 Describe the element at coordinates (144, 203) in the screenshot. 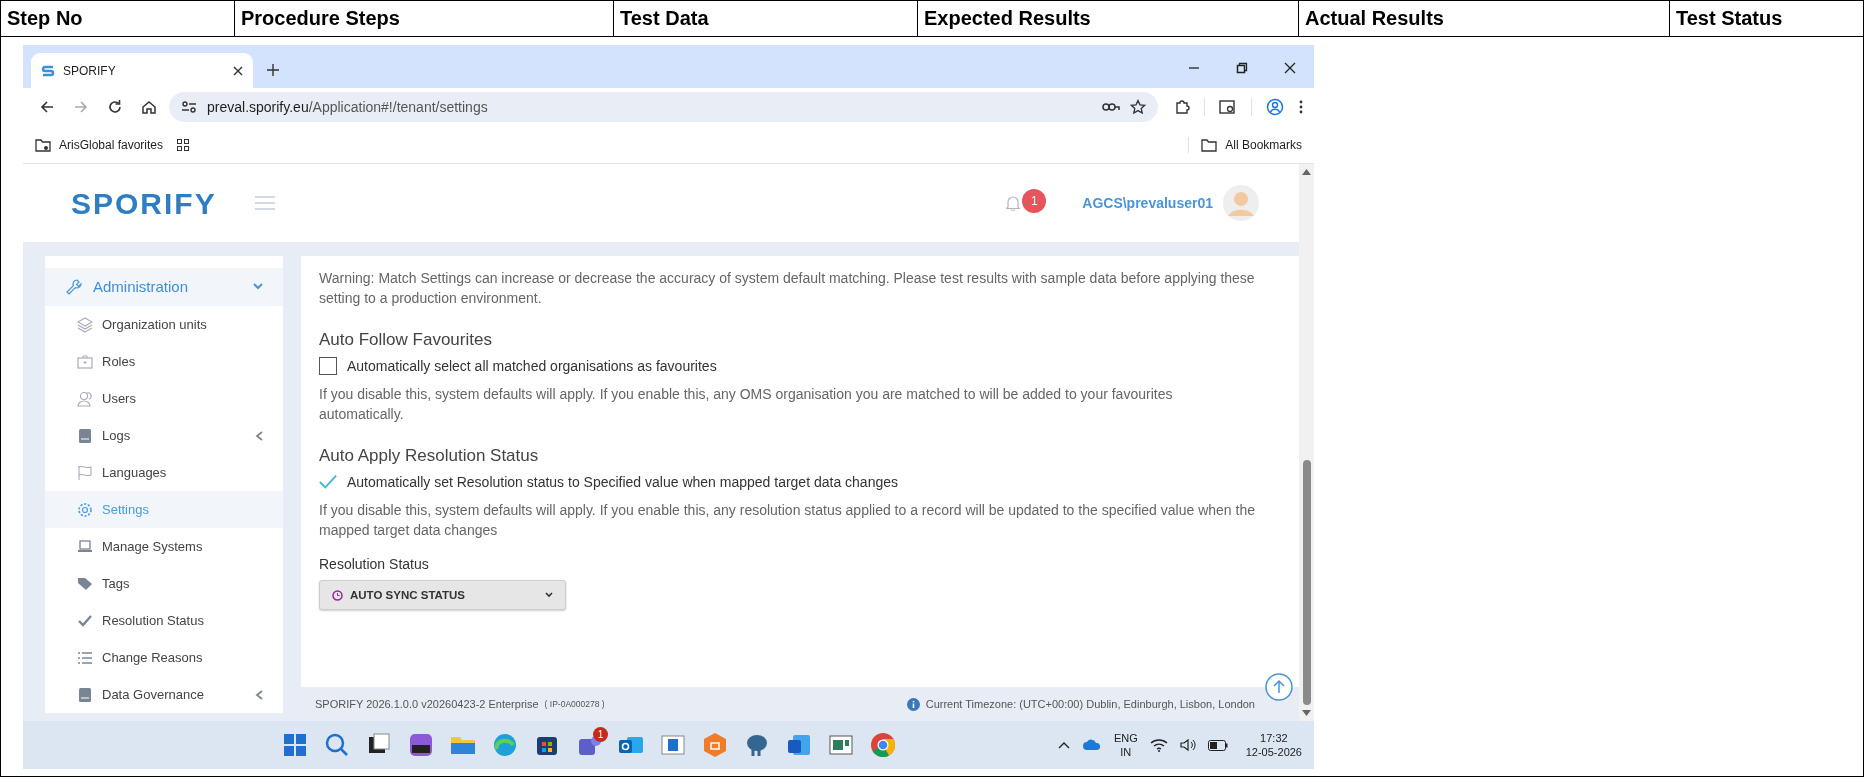

I see `app-logo: SPORIFY` at that location.